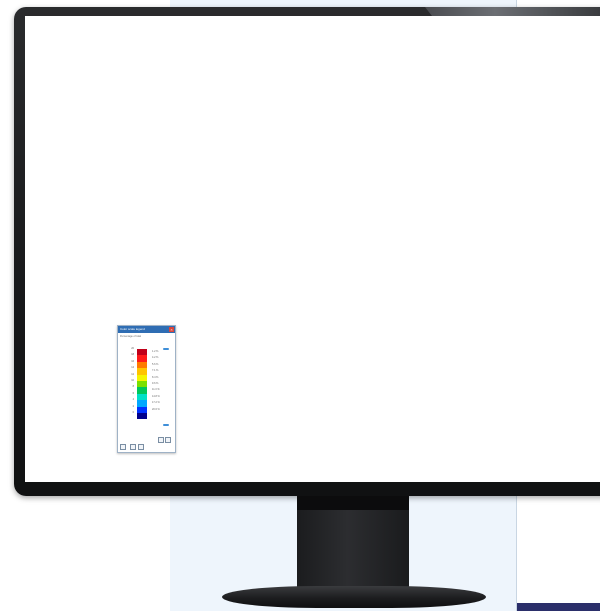 This screenshot has width=600, height=611. Describe the element at coordinates (168, 440) in the screenshot. I see `list-icon` at that location.